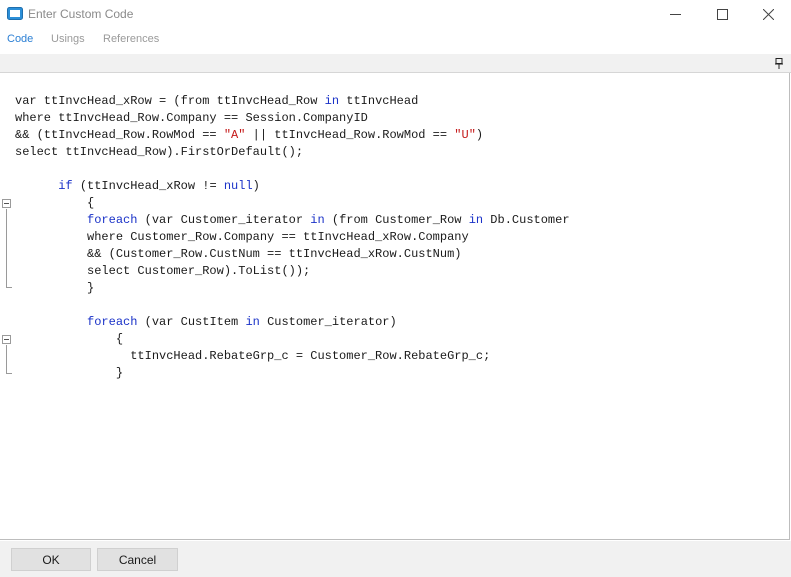  What do you see at coordinates (20, 39) in the screenshot?
I see `tab-code: Code` at bounding box center [20, 39].